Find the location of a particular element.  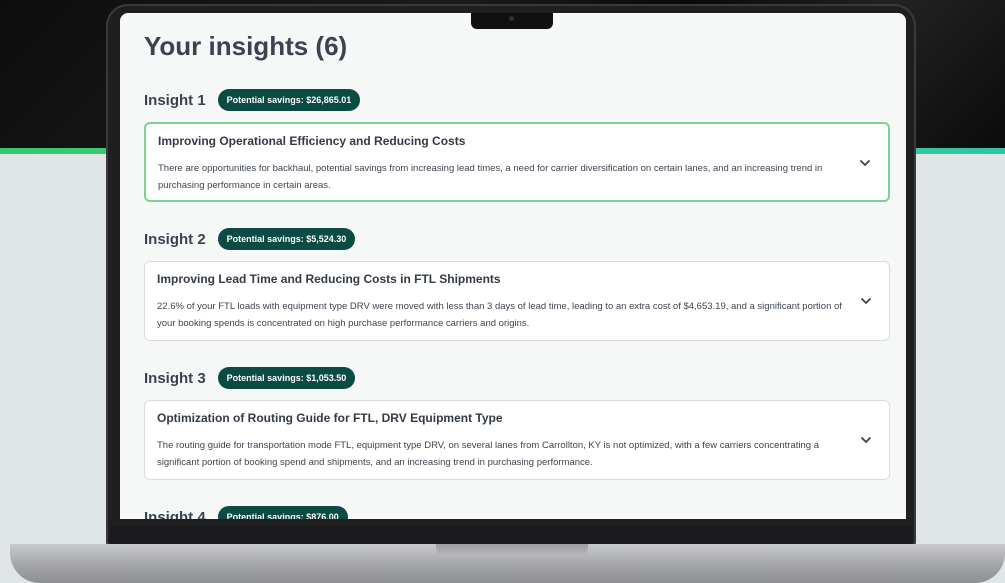

insight-4-header: Insight 4 Potential savings: $876.00 is located at coordinates (246, 512).